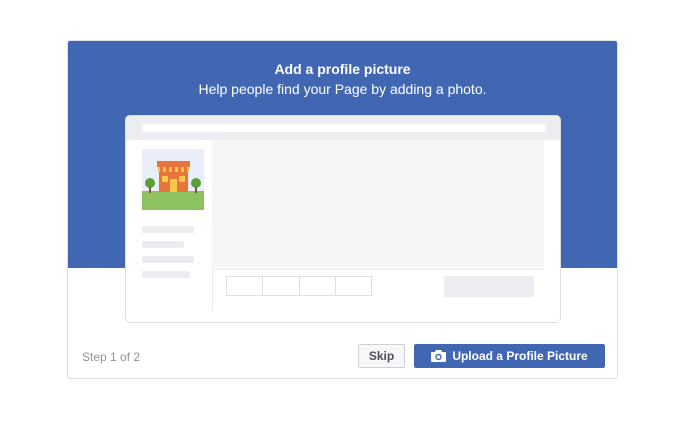 The height and width of the screenshot is (439, 682). Describe the element at coordinates (344, 128) in the screenshot. I see `preview-address-bar` at that location.